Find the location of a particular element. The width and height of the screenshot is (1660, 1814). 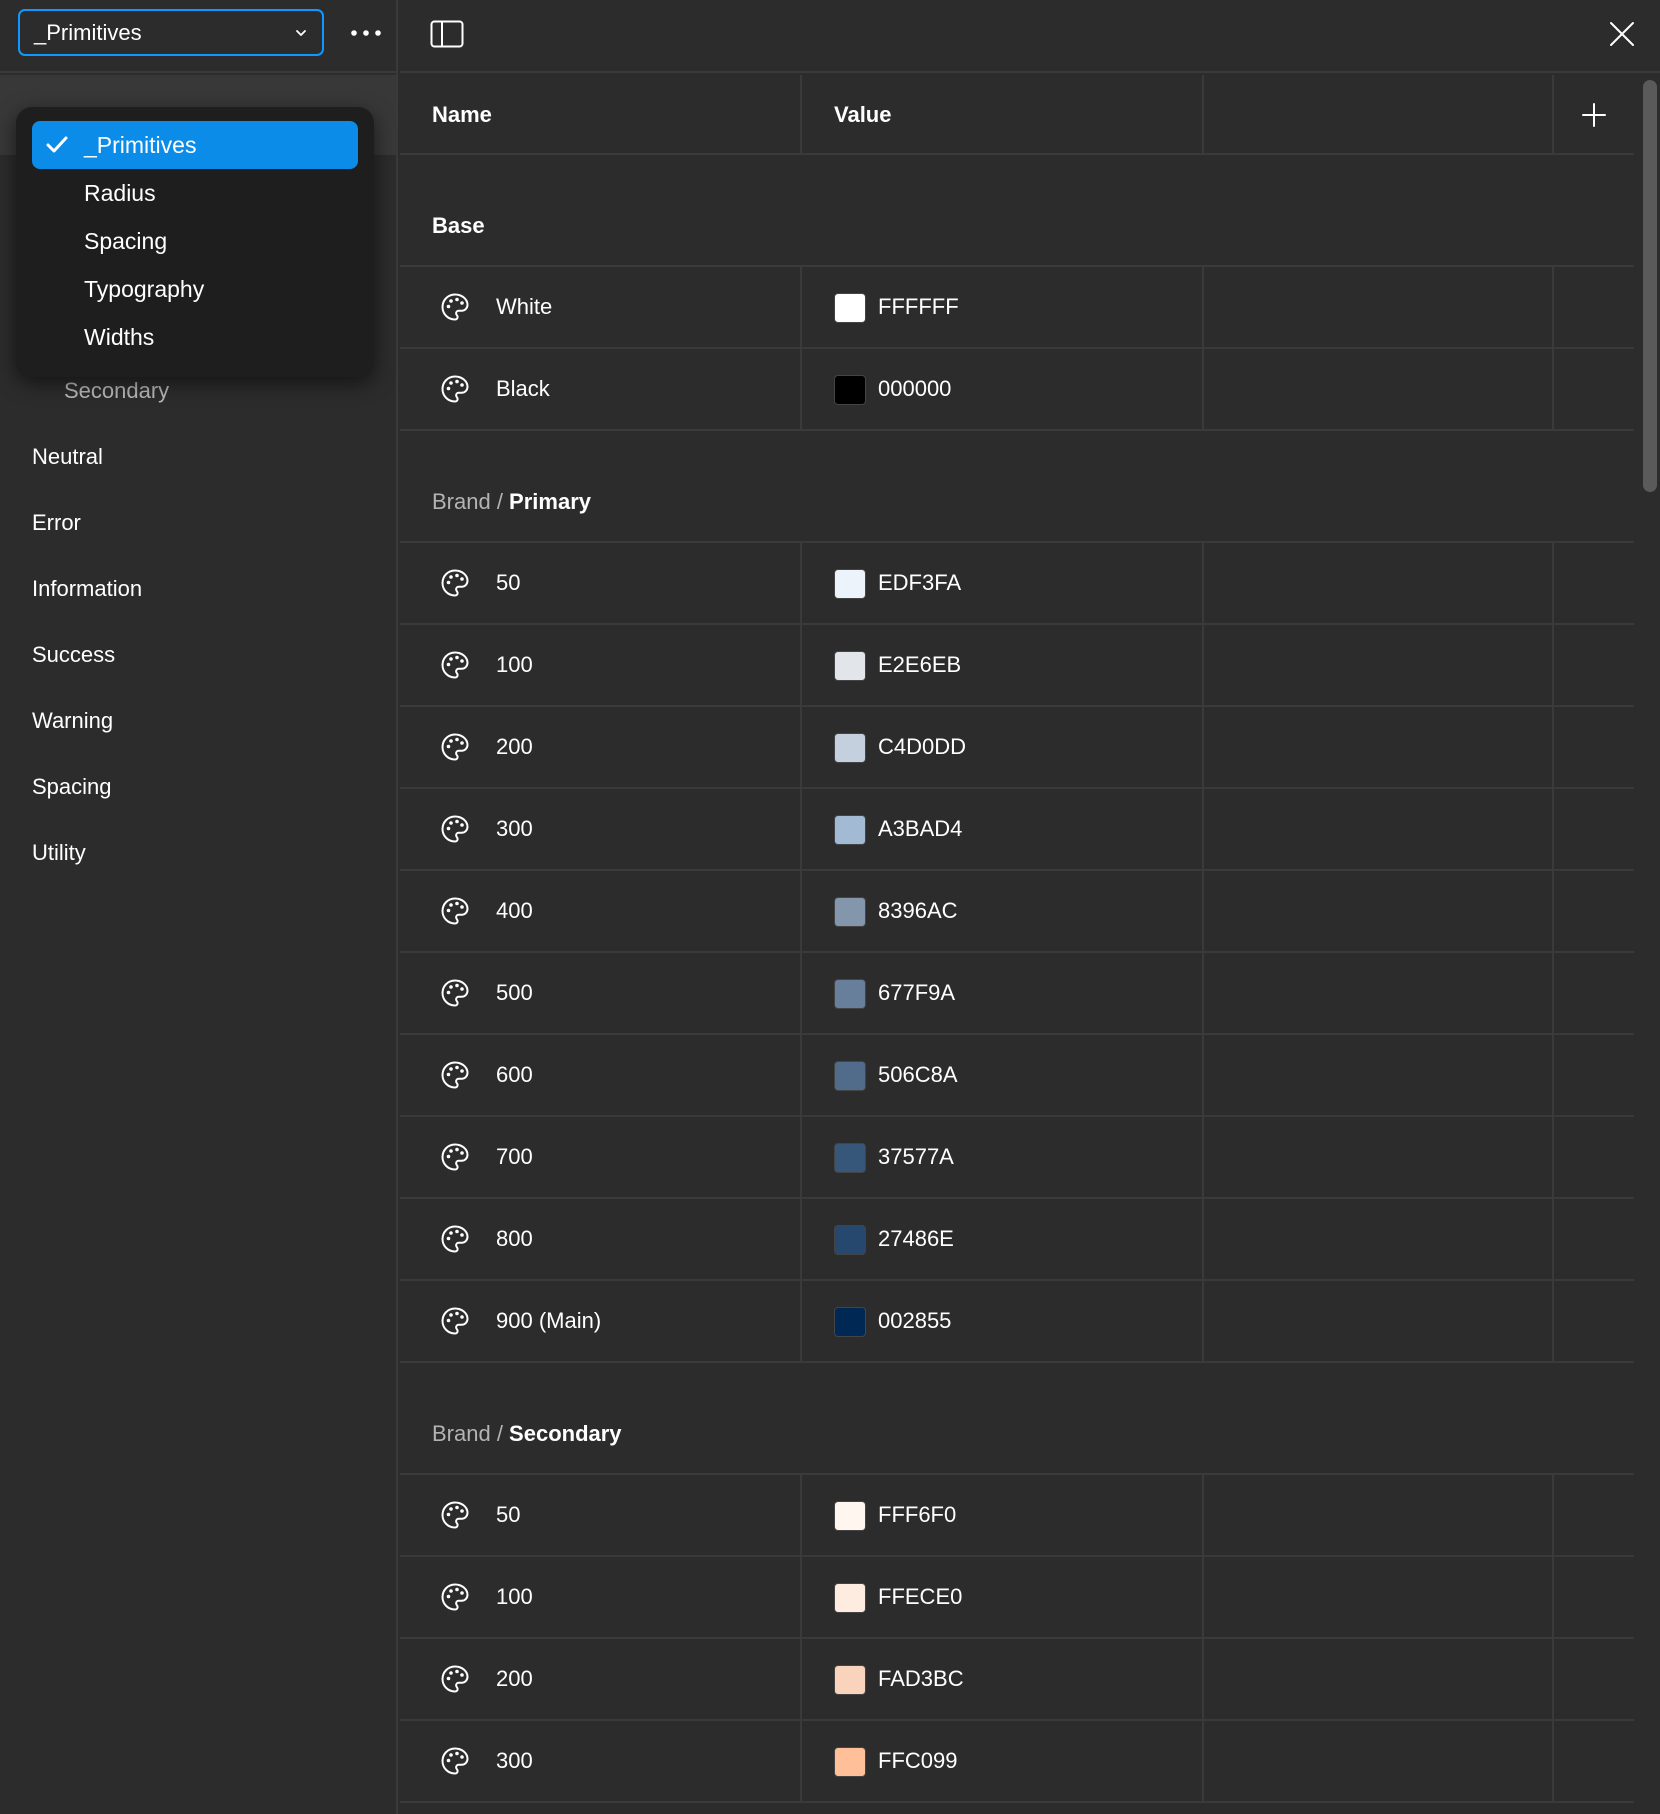

sidebar-toggle-icon is located at coordinates (447, 34).